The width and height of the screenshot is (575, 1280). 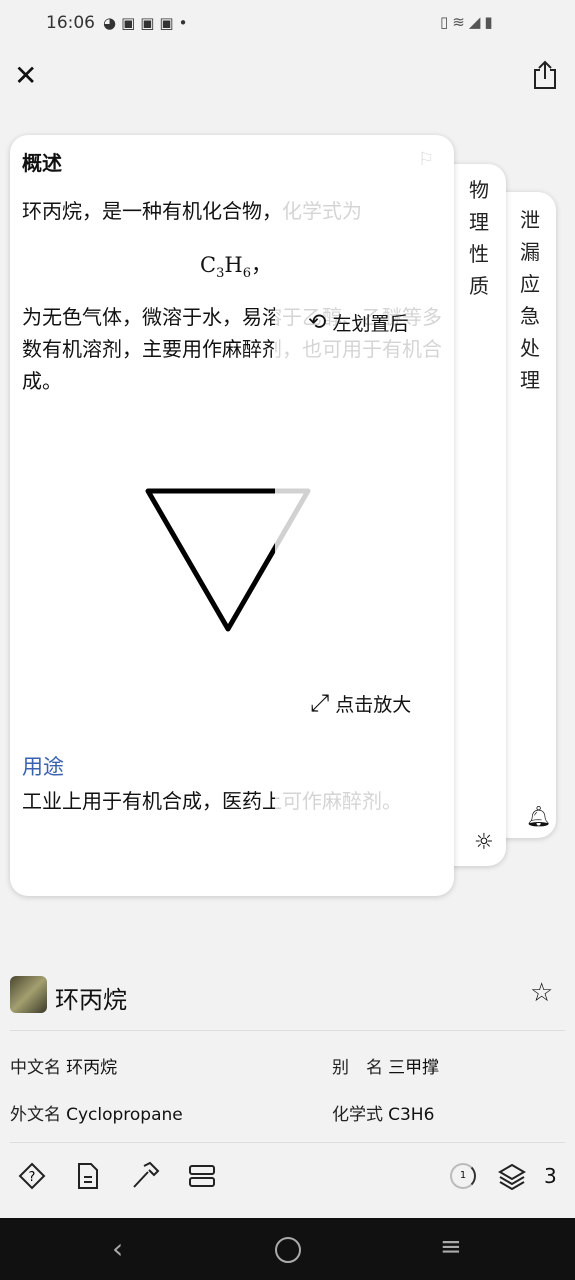 What do you see at coordinates (70, 23) in the screenshot?
I see `status-time: 16:06` at bounding box center [70, 23].